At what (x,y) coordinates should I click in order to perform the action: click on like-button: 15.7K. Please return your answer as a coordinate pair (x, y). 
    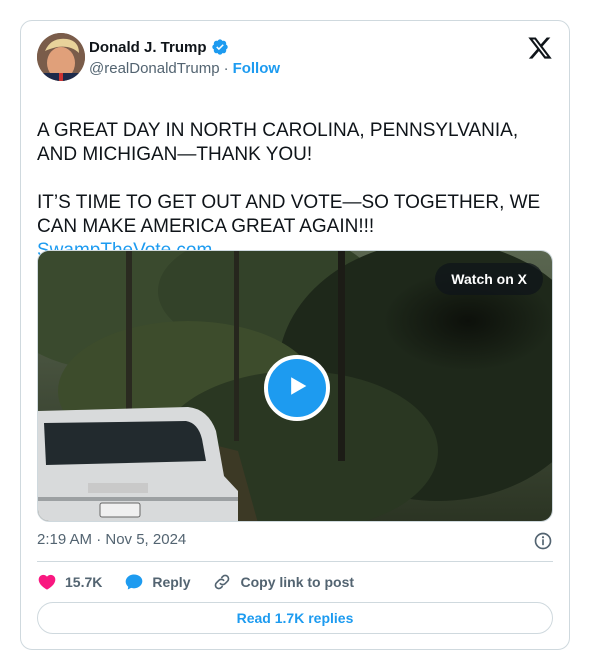
    Looking at the image, I should click on (69, 582).